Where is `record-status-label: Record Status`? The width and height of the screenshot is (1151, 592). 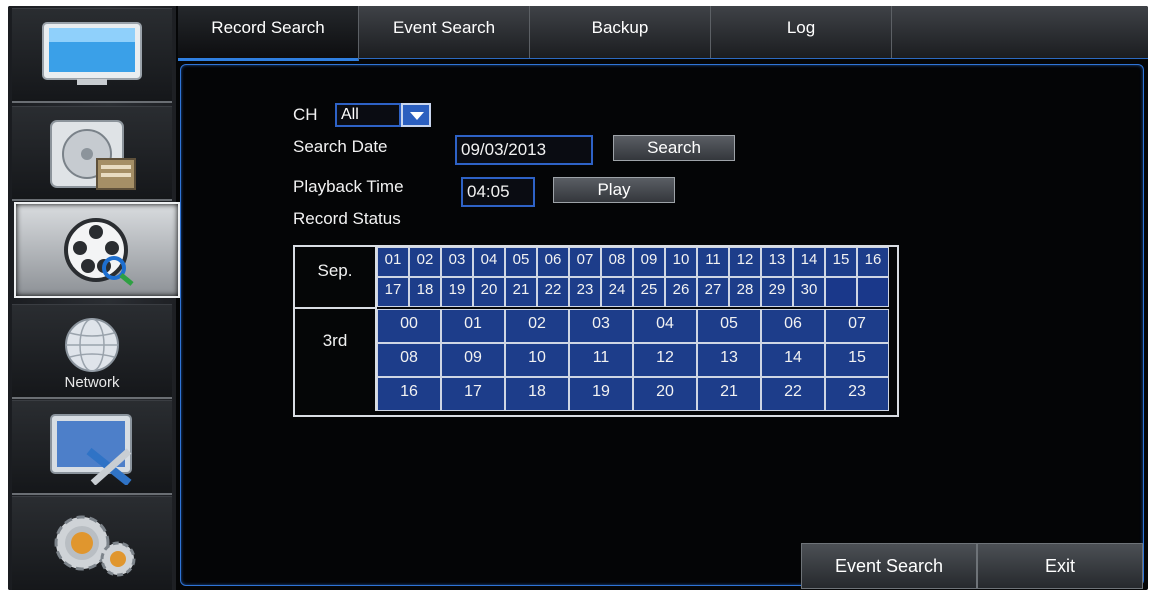
record-status-label: Record Status is located at coordinates (347, 218).